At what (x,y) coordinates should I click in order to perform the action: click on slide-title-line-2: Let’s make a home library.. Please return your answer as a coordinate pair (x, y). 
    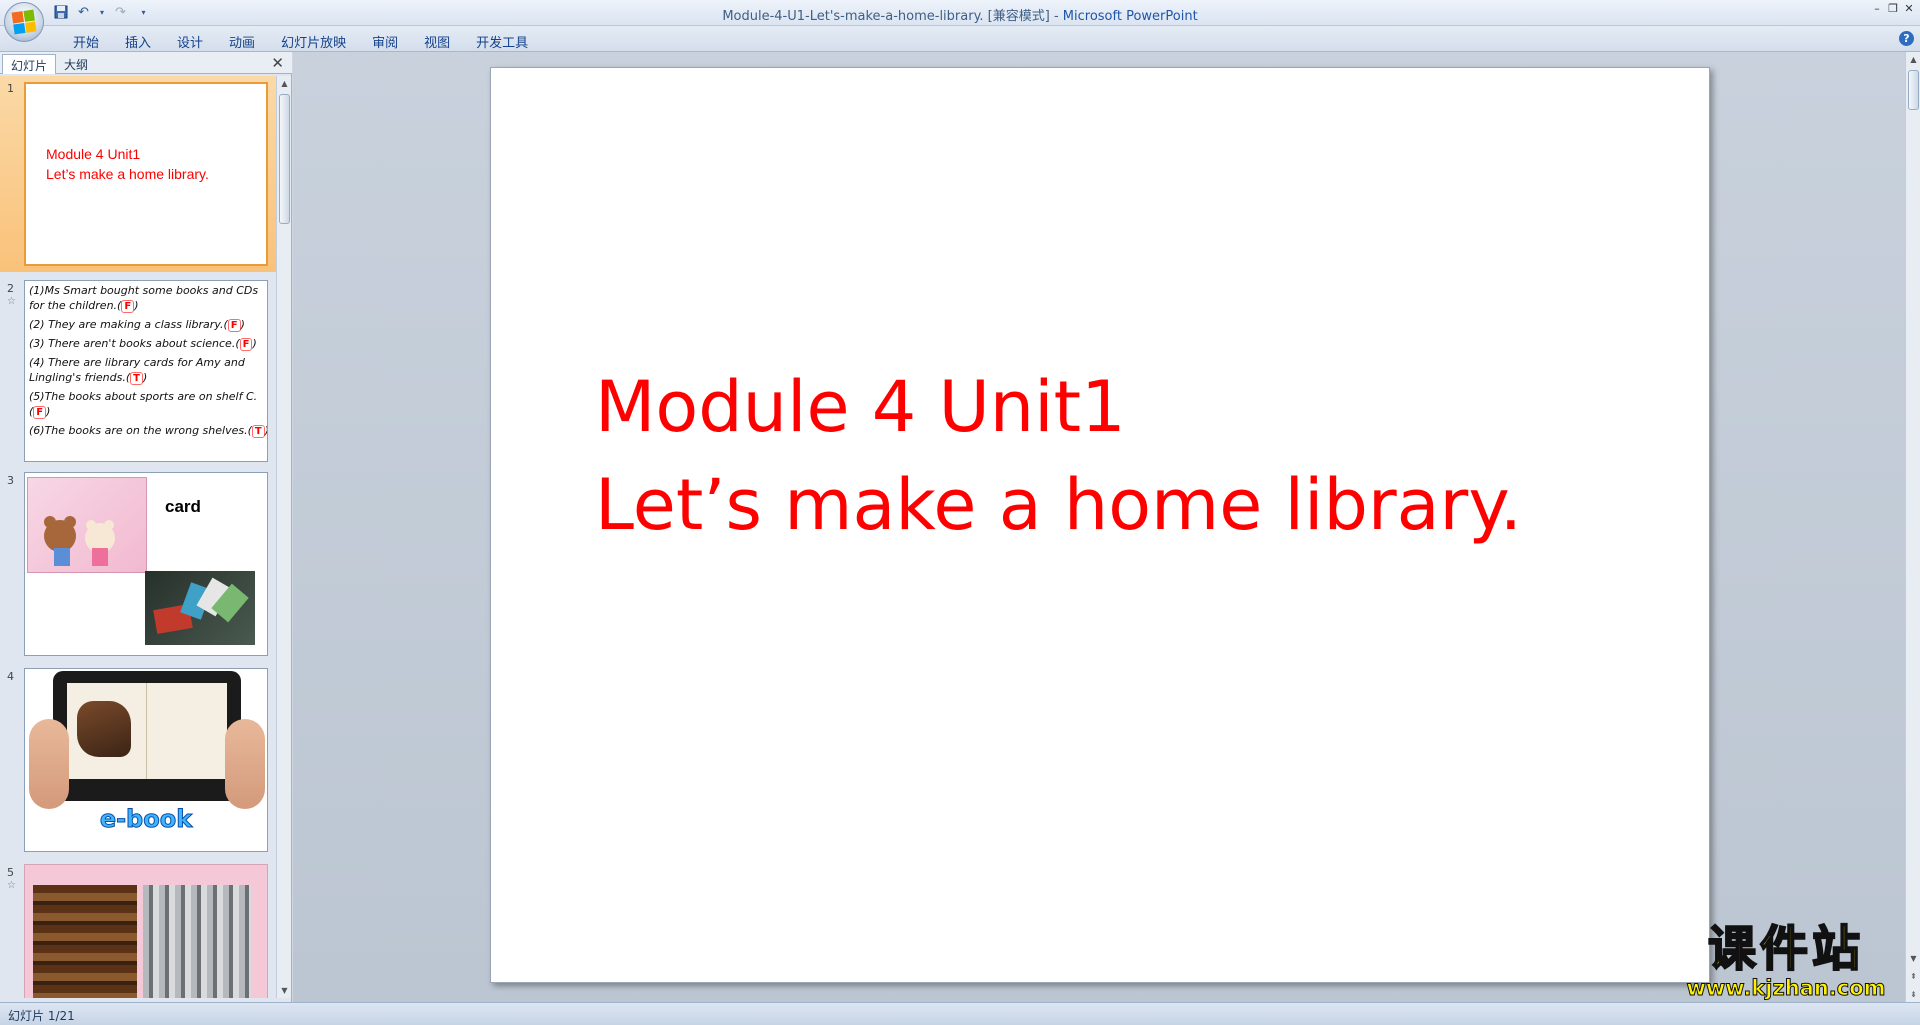
    Looking at the image, I should click on (1059, 505).